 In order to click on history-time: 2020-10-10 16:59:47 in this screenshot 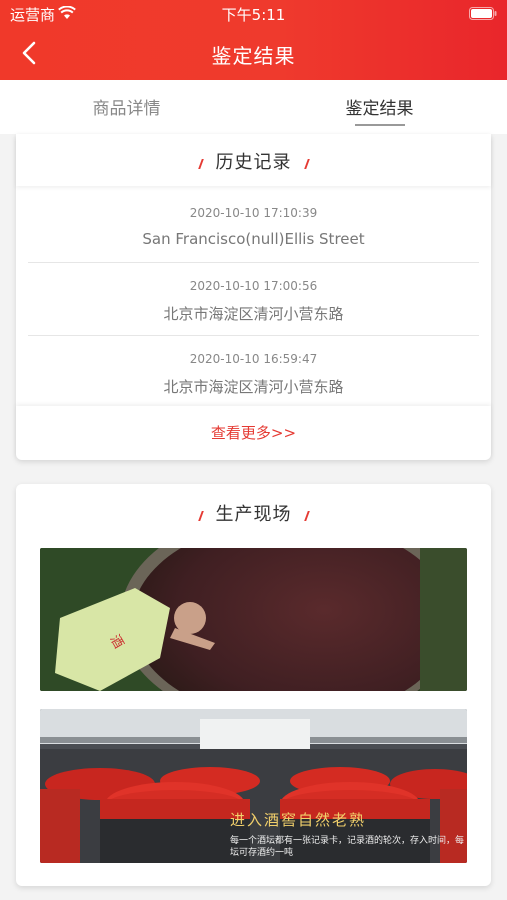, I will do `click(253, 359)`.